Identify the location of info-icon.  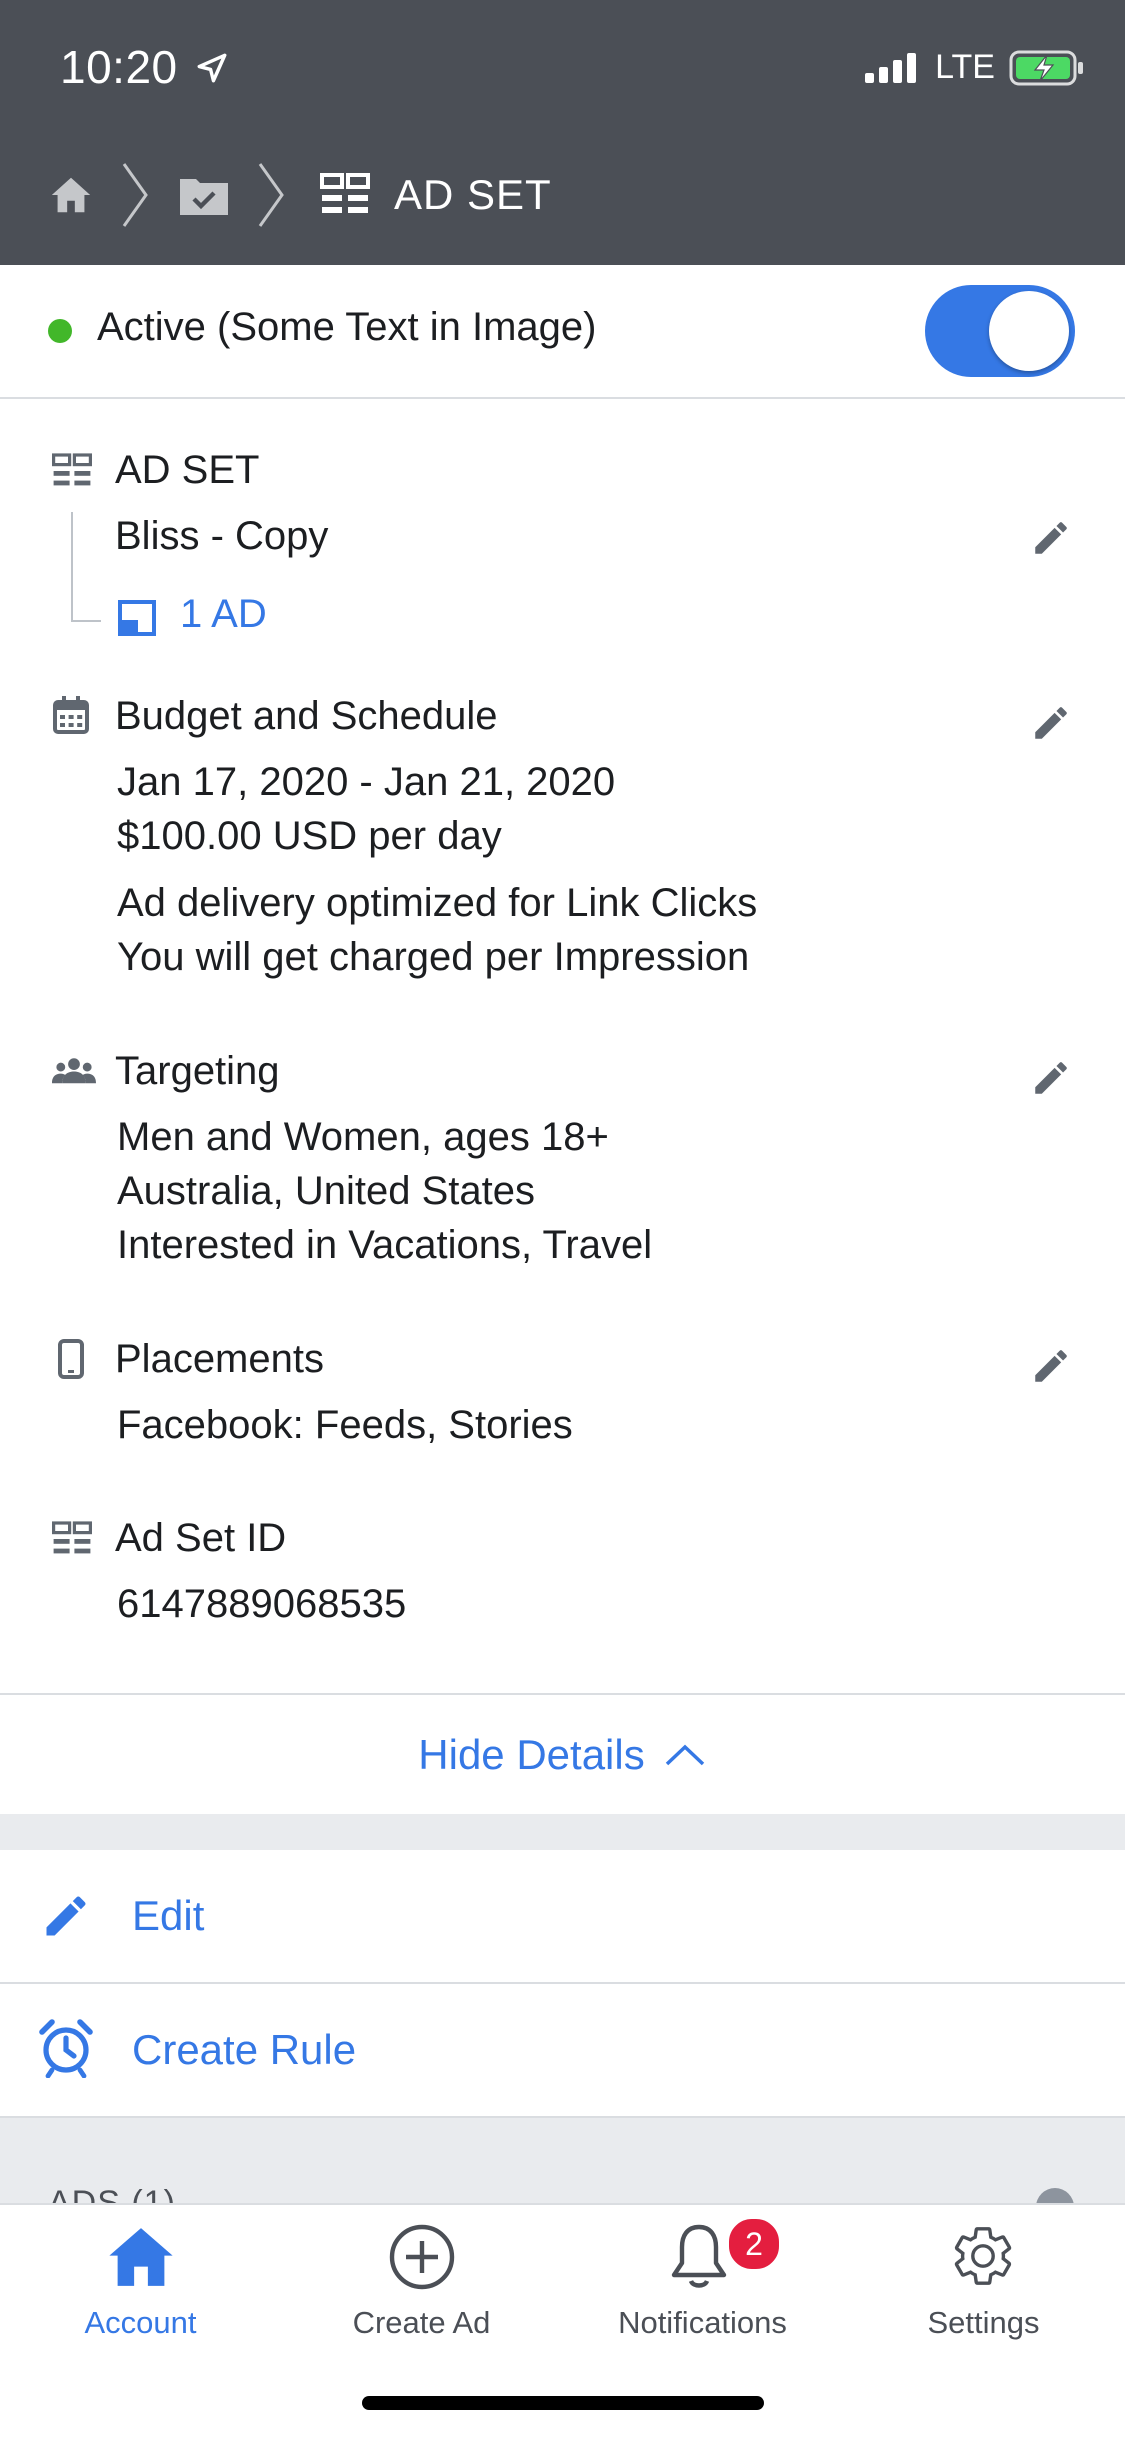
(1055, 2195).